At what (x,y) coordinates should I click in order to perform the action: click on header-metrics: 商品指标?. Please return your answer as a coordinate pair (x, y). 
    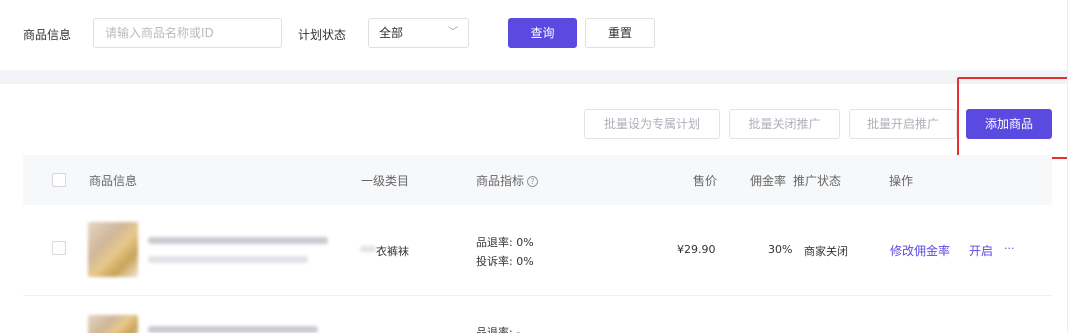
    Looking at the image, I should click on (507, 180).